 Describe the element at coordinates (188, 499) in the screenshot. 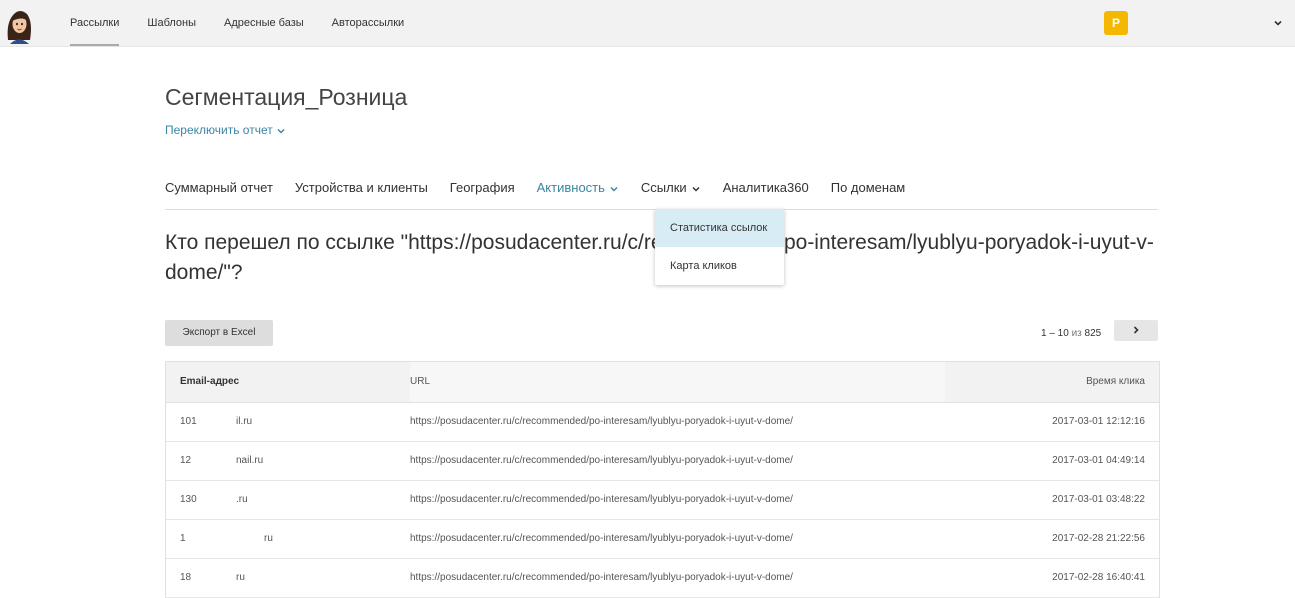

I see `email-prefix: 130` at that location.